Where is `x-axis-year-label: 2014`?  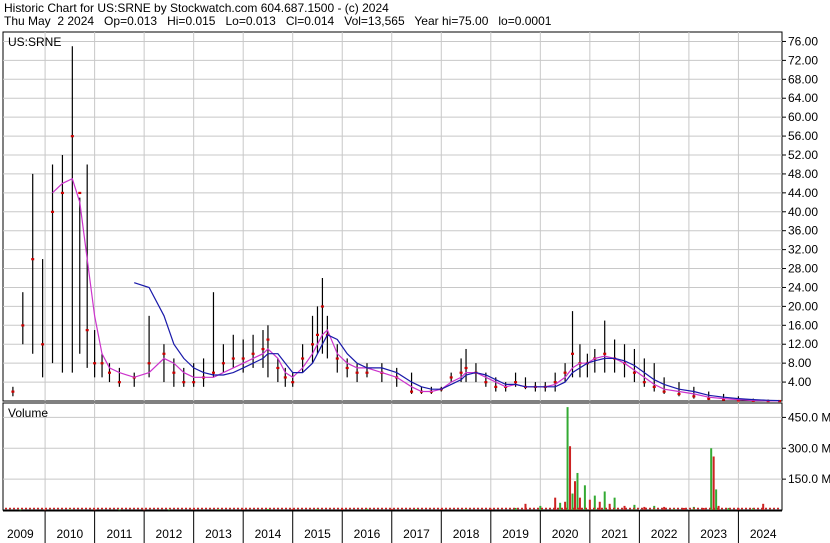
x-axis-year-label: 2014 is located at coordinates (268, 534).